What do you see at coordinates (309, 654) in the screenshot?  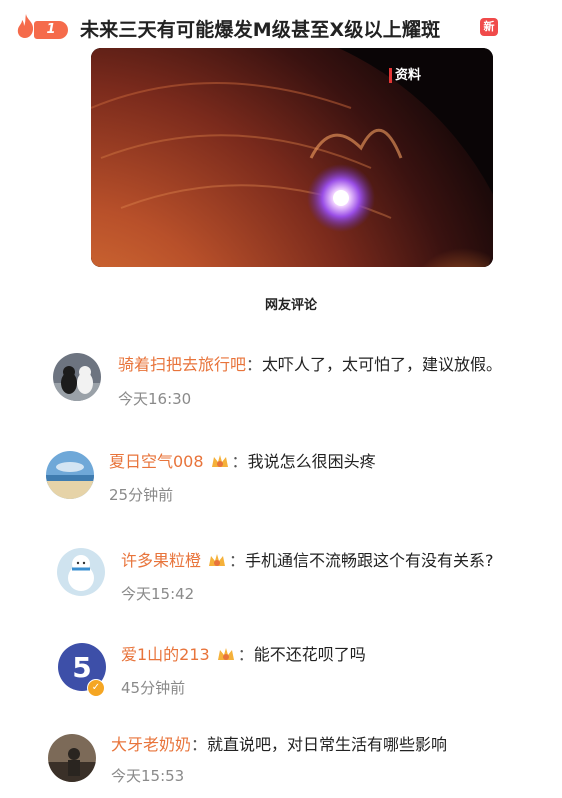 I see `comment-text: 能不还花呗了吗` at bounding box center [309, 654].